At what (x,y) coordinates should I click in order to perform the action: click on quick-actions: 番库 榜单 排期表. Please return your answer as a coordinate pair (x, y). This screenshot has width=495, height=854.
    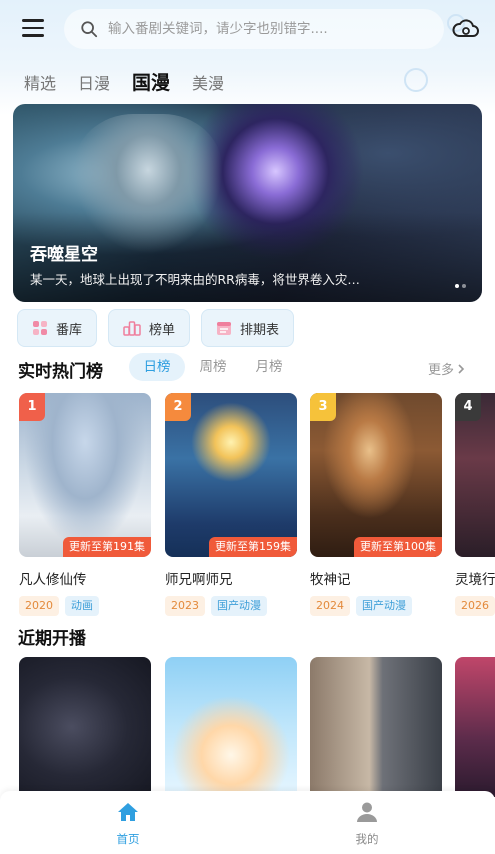
    Looking at the image, I should click on (161, 328).